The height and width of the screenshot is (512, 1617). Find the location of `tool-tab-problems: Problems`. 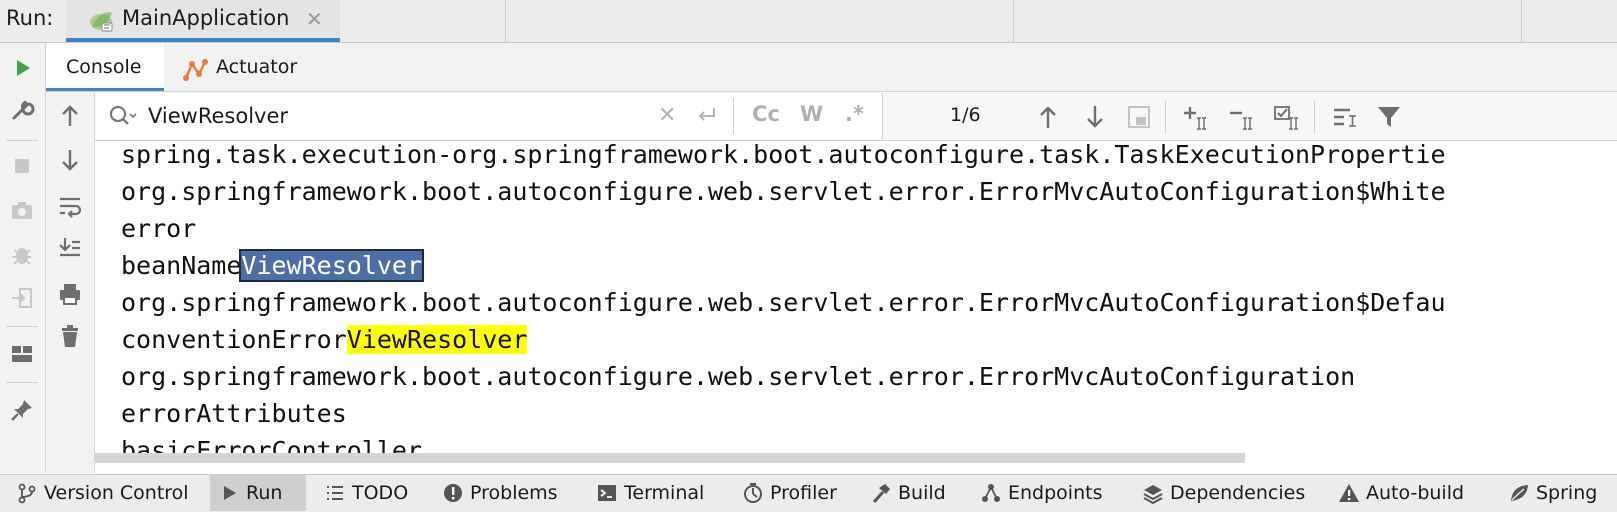

tool-tab-problems: Problems is located at coordinates (500, 492).